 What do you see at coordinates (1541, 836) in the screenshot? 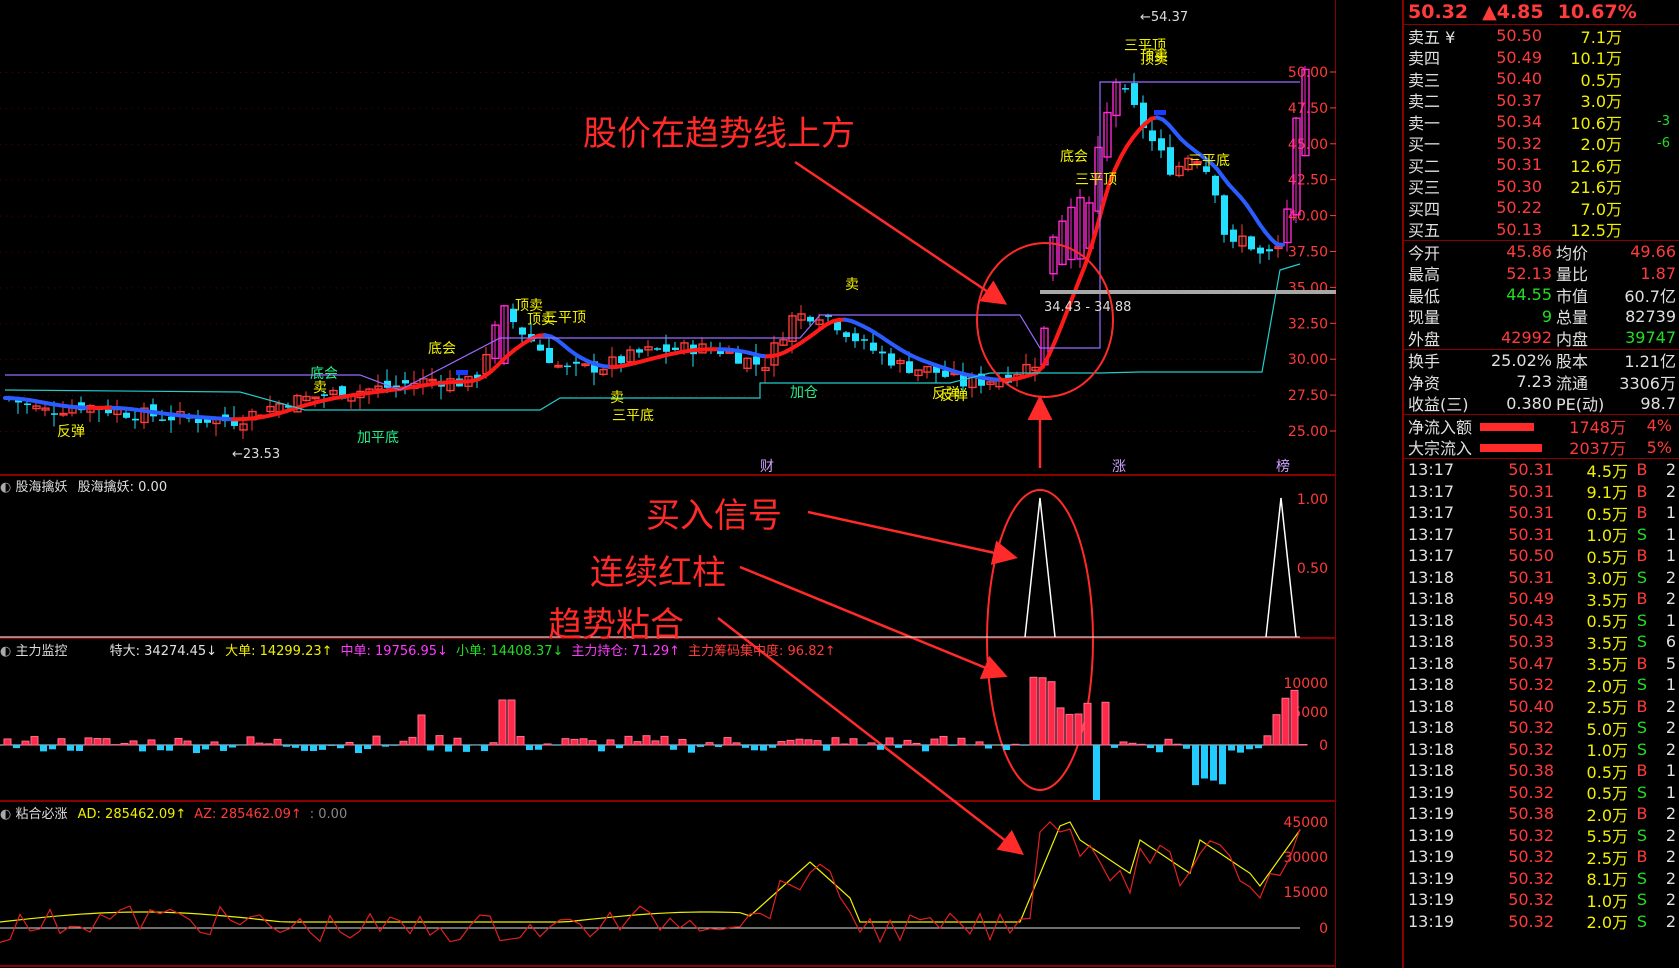
I see `trade-row: 13:19 50.32 5.5万 S 2` at bounding box center [1541, 836].